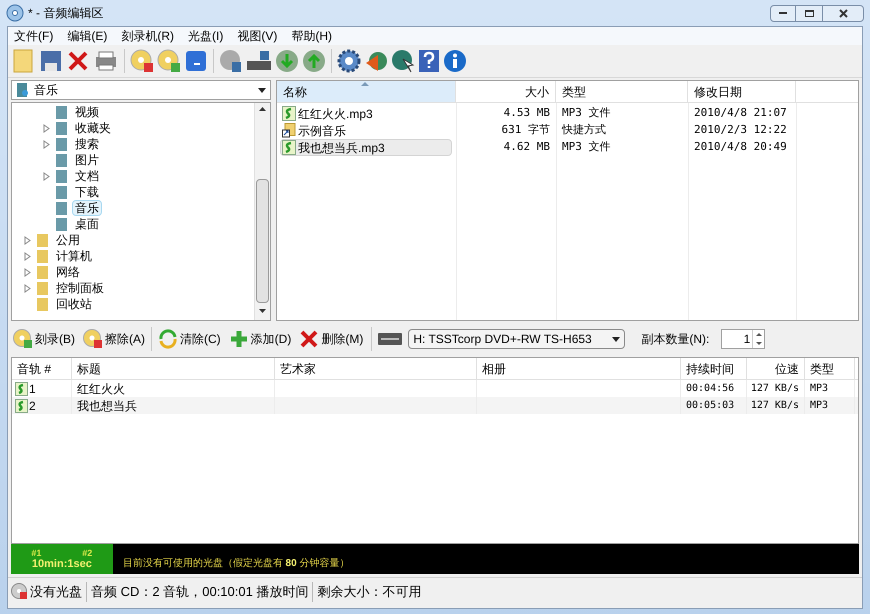 The height and width of the screenshot is (614, 870). I want to click on copies-label: 副本数量(N):, so click(675, 339).